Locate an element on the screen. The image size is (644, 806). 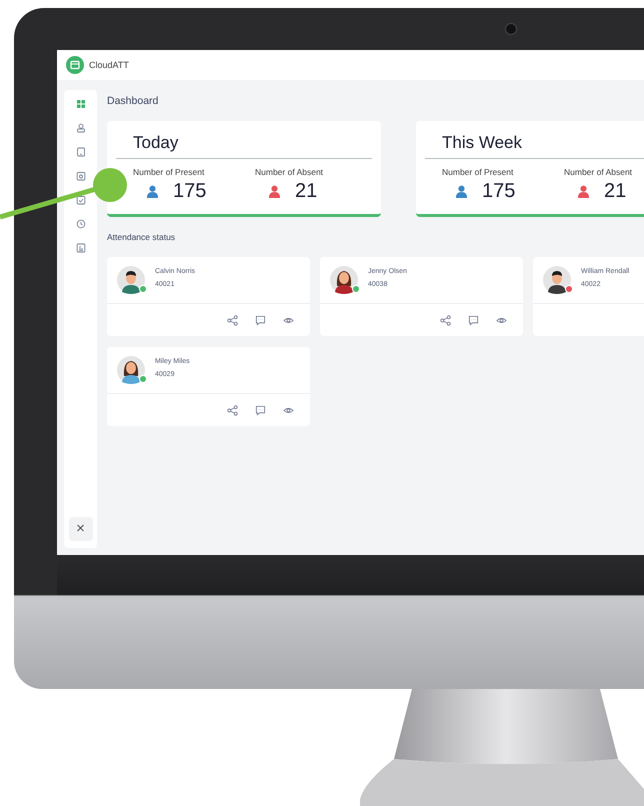
calendar-icon is located at coordinates (81, 176).